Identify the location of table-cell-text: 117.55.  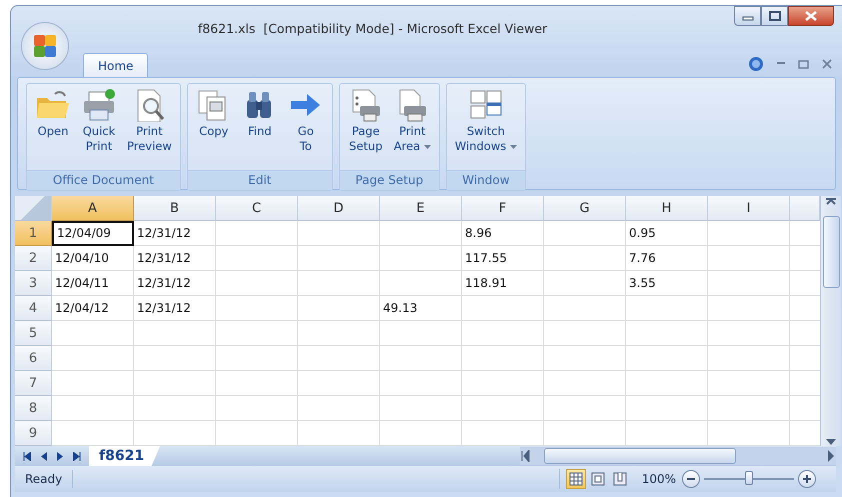
(486, 258).